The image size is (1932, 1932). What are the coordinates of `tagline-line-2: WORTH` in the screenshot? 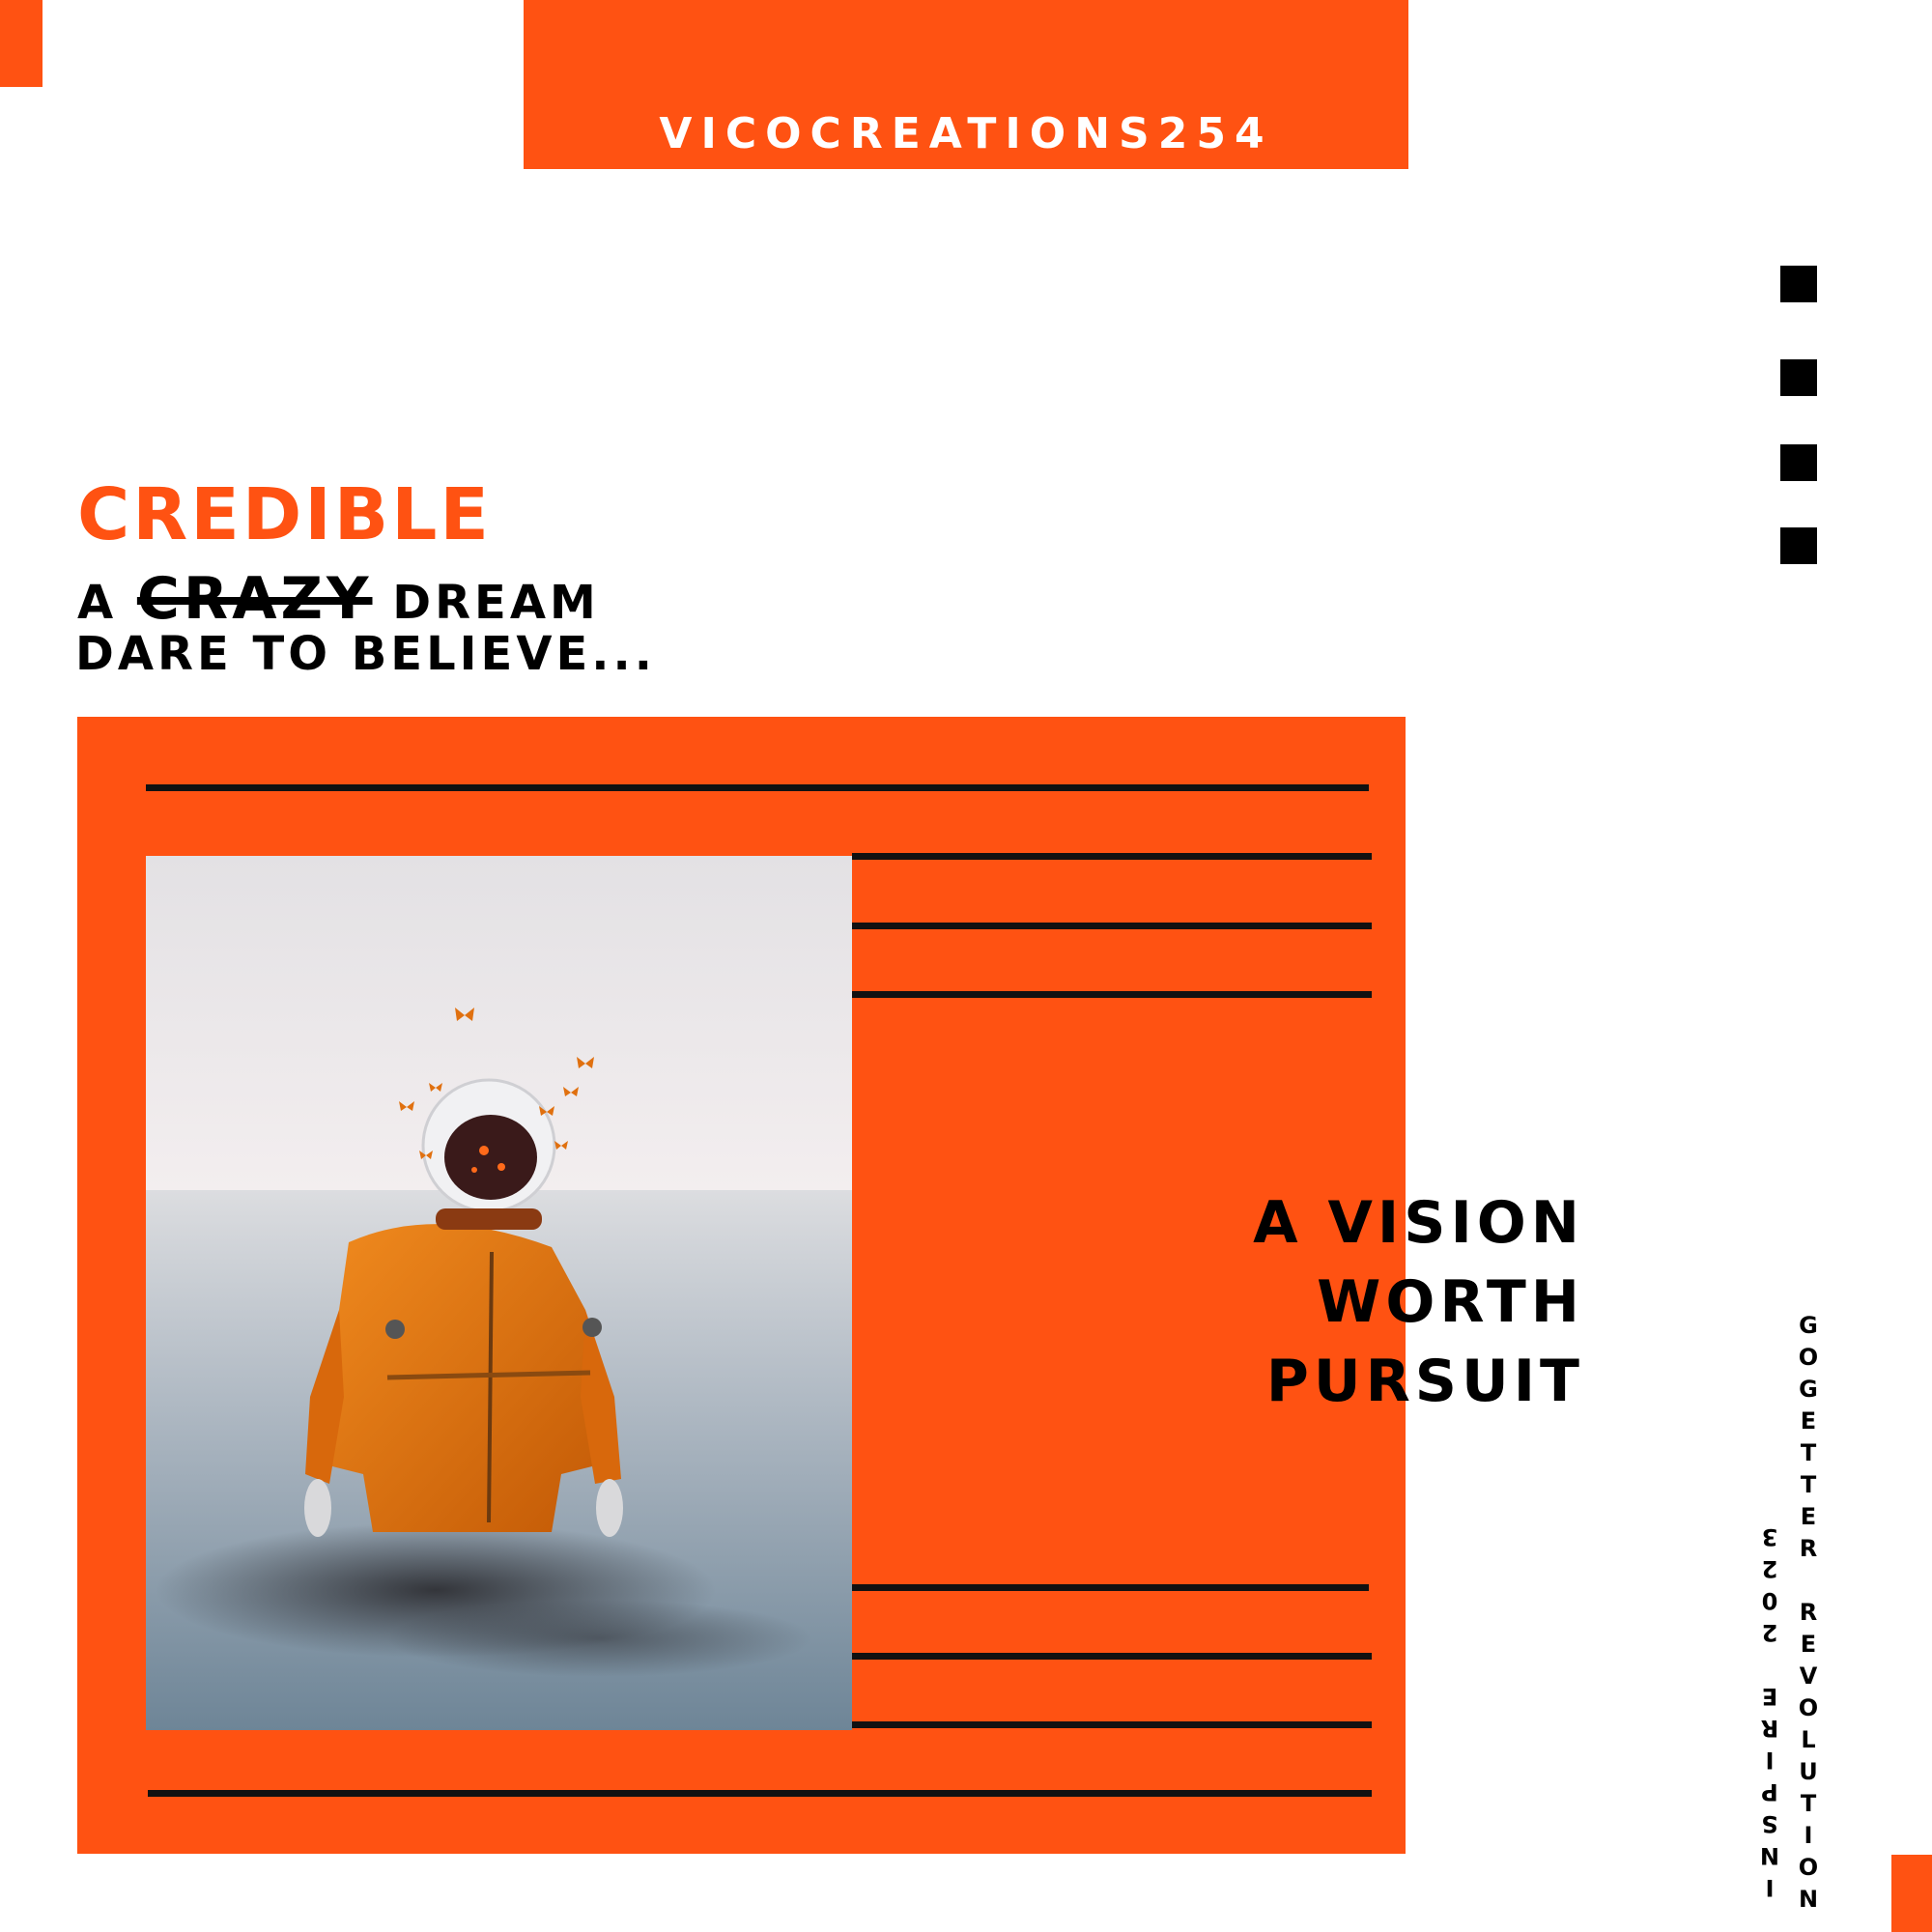 It's located at (1450, 1302).